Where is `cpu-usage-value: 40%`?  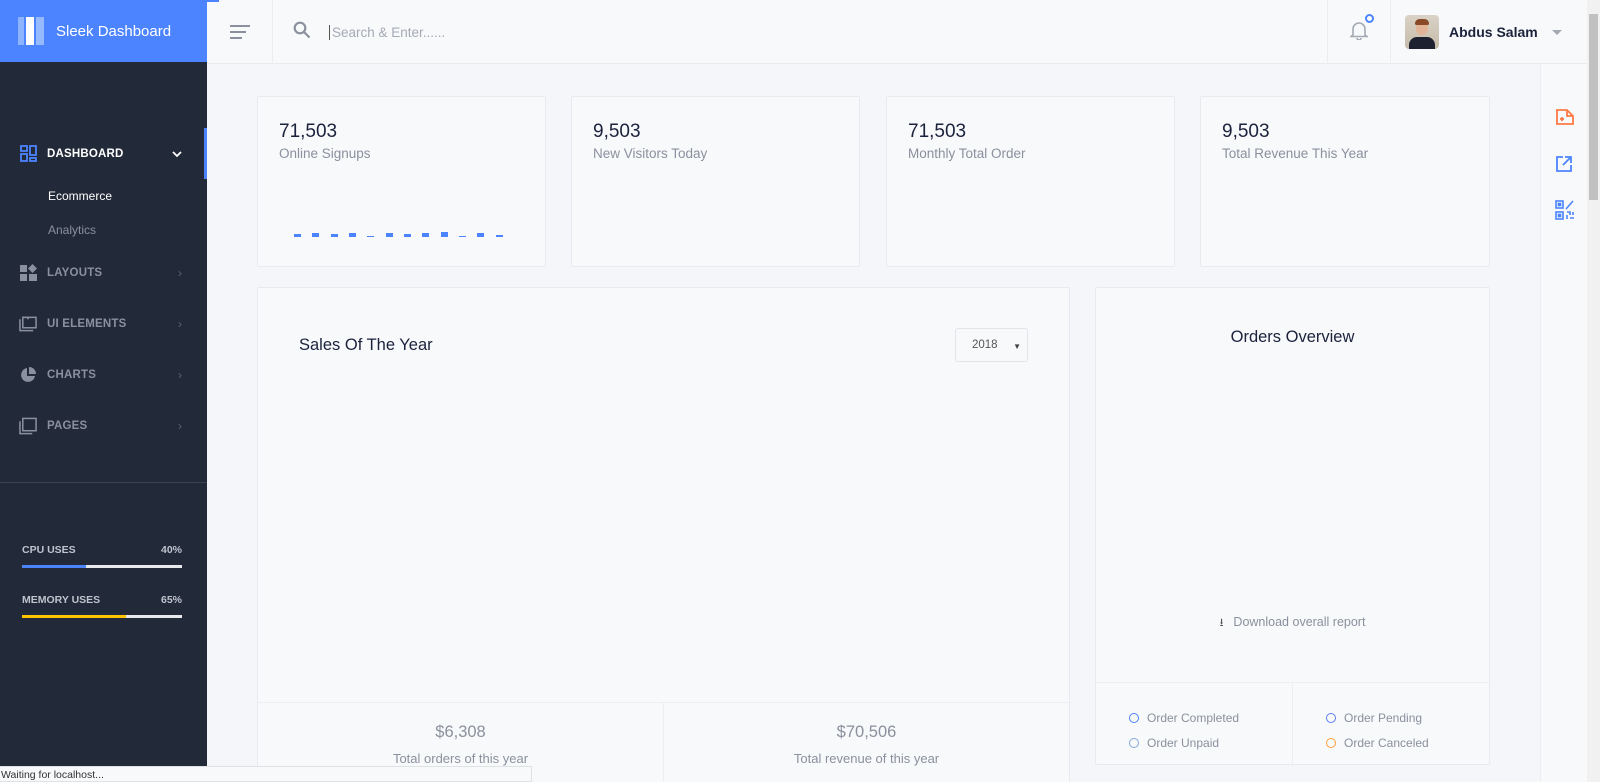 cpu-usage-value: 40% is located at coordinates (171, 550).